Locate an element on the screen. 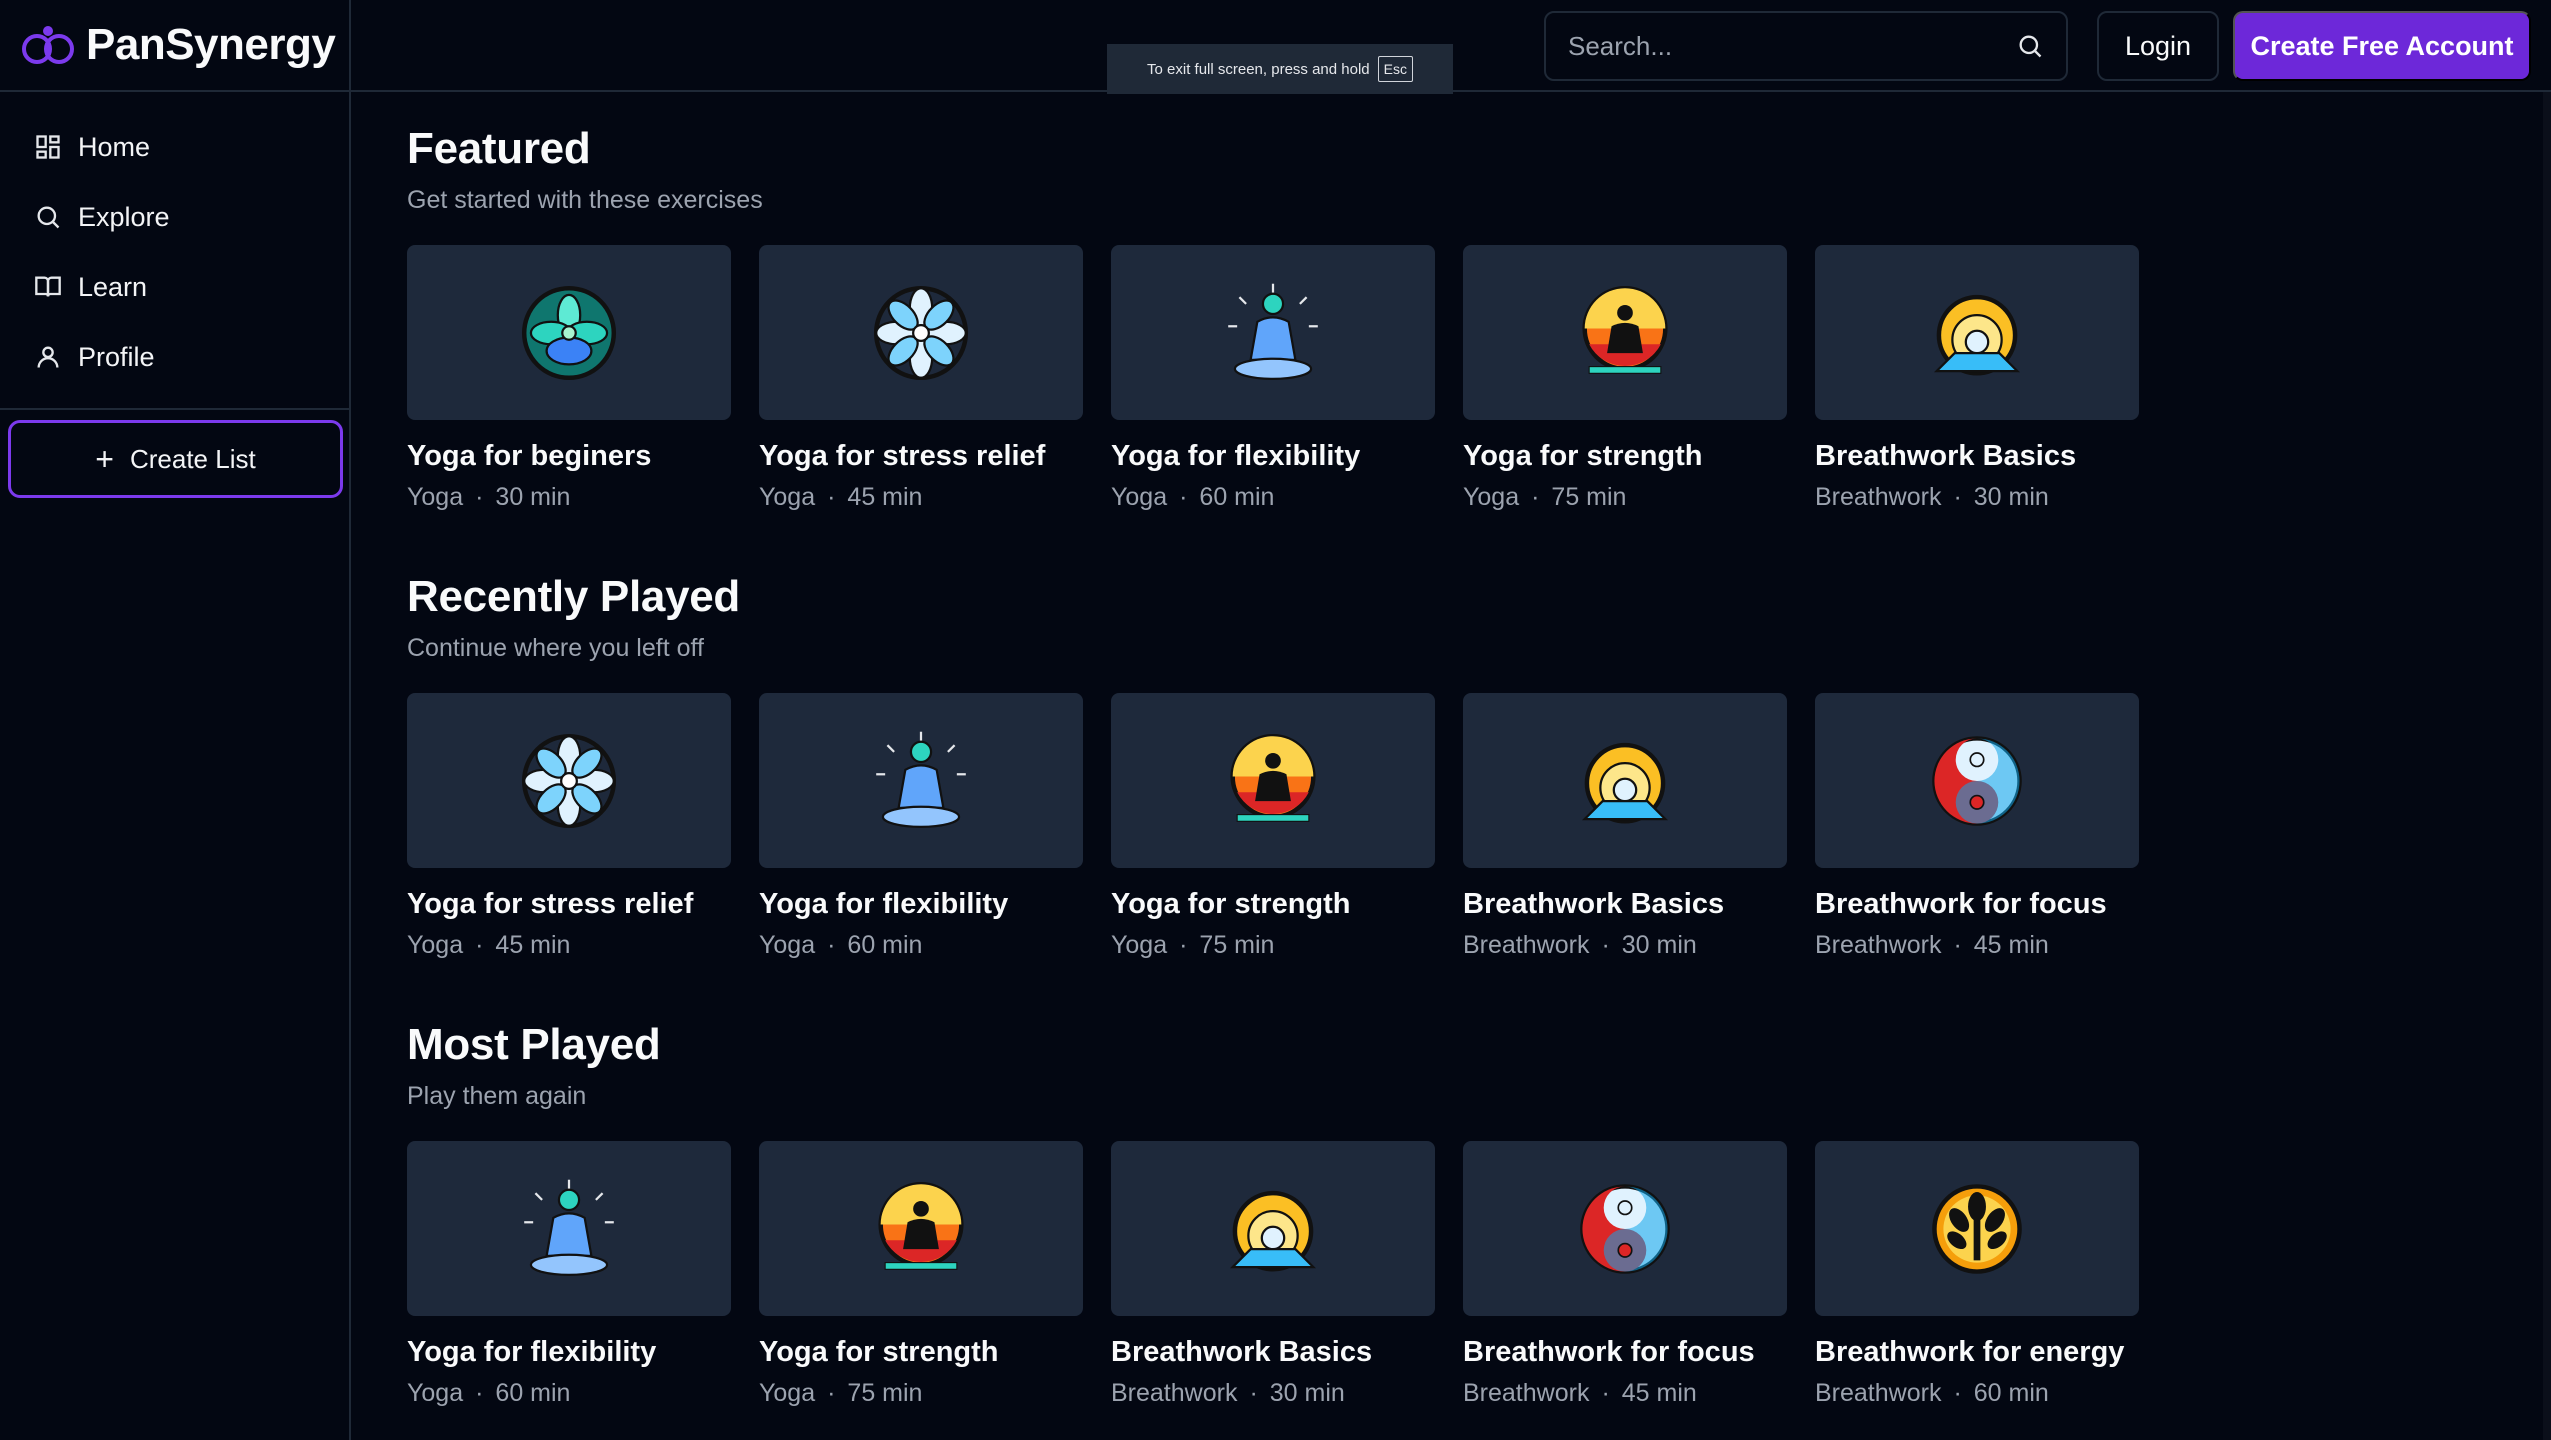 The height and width of the screenshot is (1440, 2551). create-account-button: Create Free Account is located at coordinates (2382, 46).